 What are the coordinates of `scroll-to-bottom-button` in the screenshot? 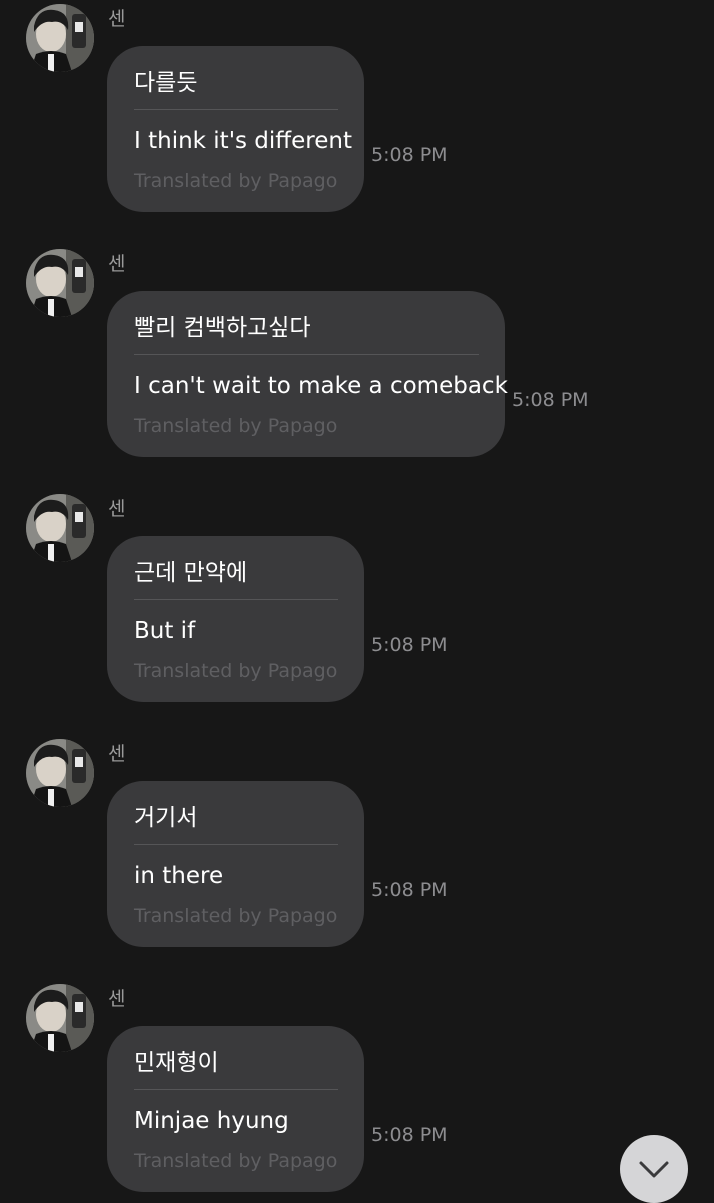 It's located at (654, 1169).